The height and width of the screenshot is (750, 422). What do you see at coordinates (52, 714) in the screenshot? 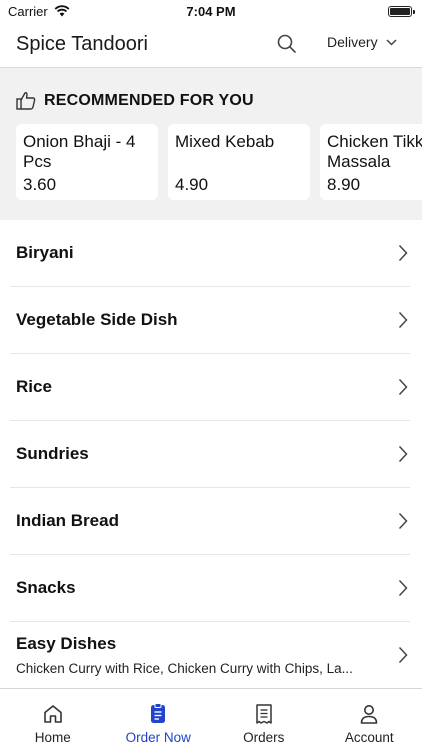
I see `home-icon` at bounding box center [52, 714].